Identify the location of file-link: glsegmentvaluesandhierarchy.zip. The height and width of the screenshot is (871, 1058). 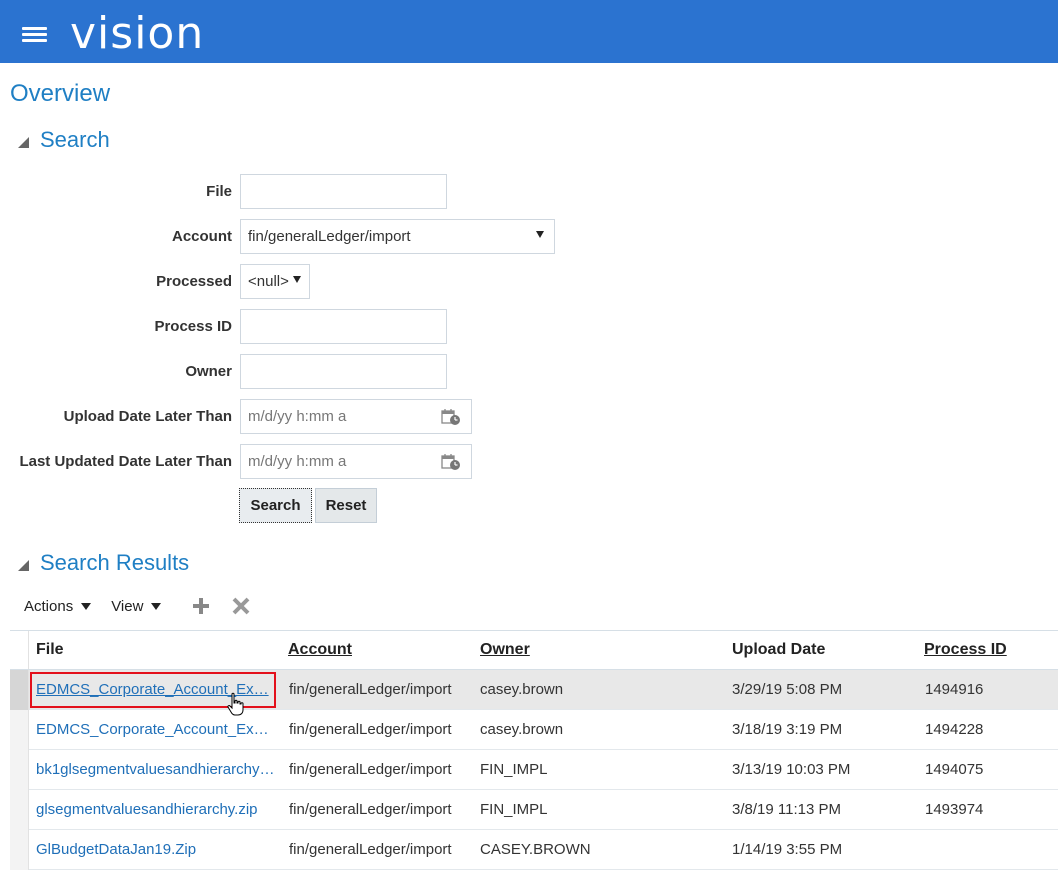
(156, 809).